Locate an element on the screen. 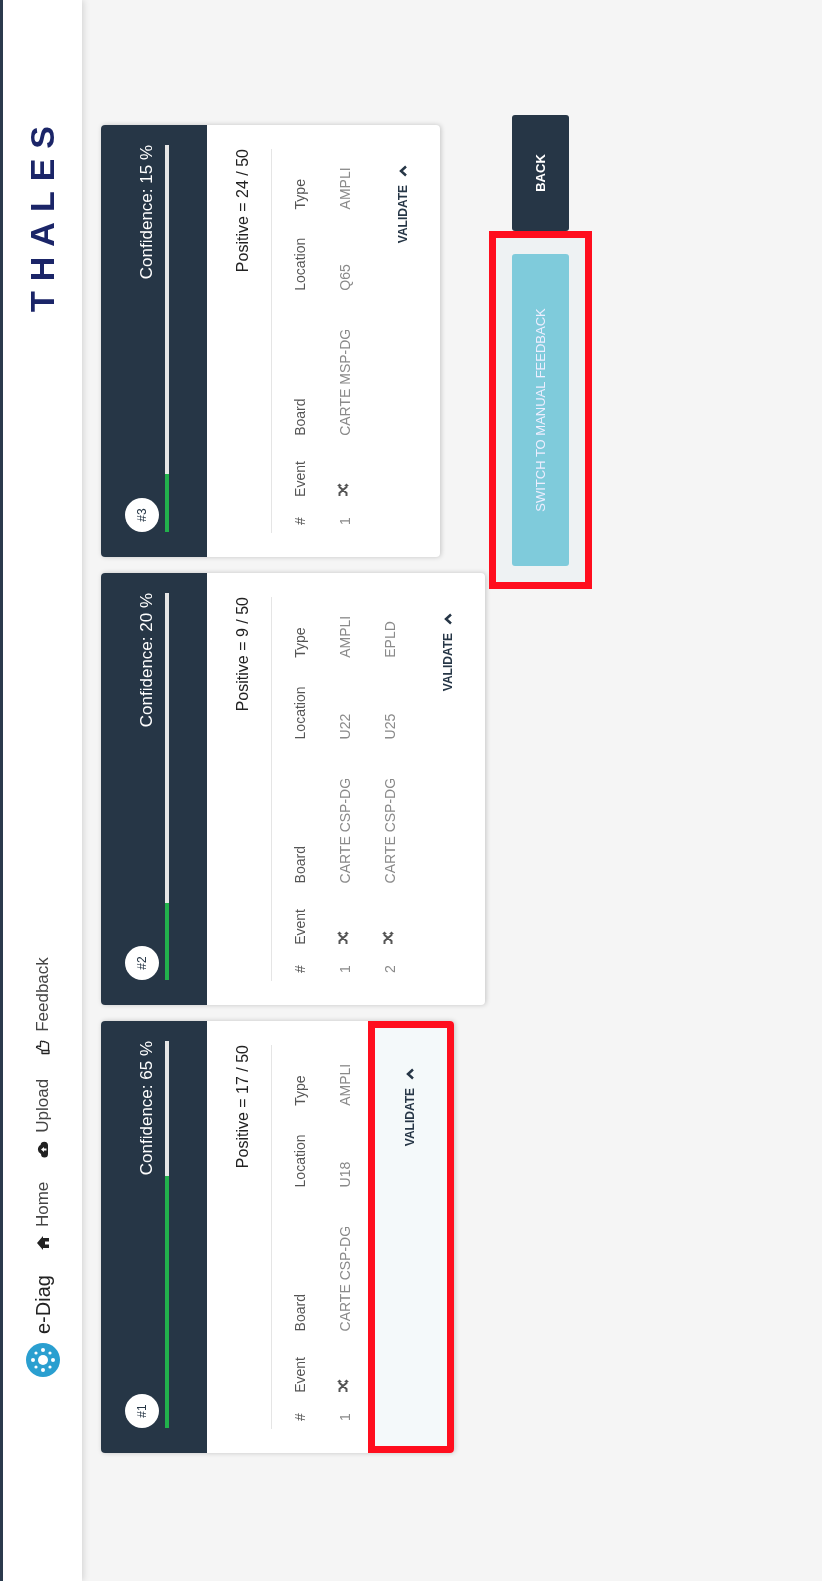  table-cell: EPLD is located at coordinates (390, 639).